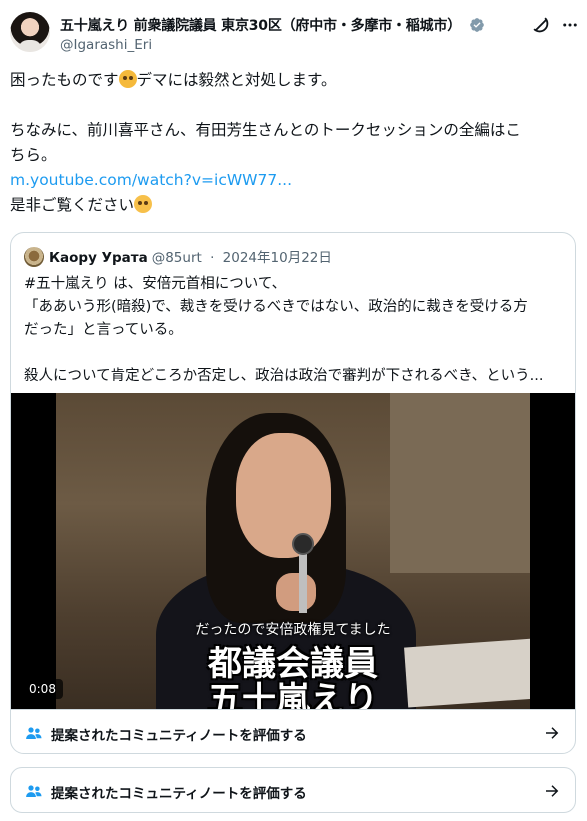 The height and width of the screenshot is (821, 587). Describe the element at coordinates (42, 689) in the screenshot. I see `video-timestamp: 0:08` at that location.